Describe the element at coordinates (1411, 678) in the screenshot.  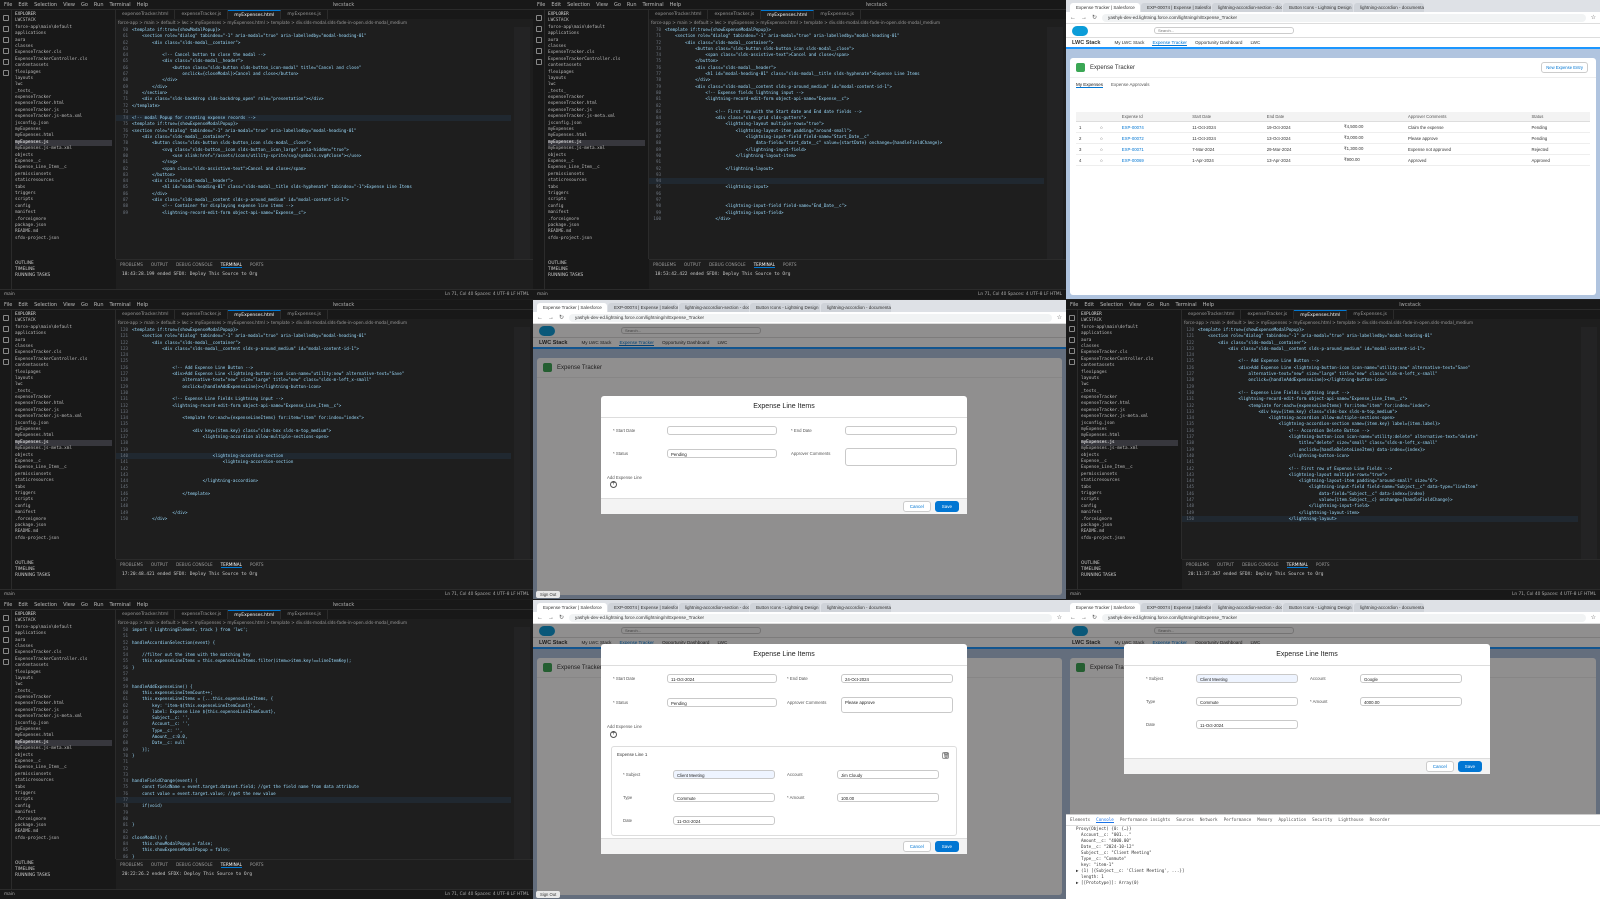
I see `account-lookup: Google` at that location.